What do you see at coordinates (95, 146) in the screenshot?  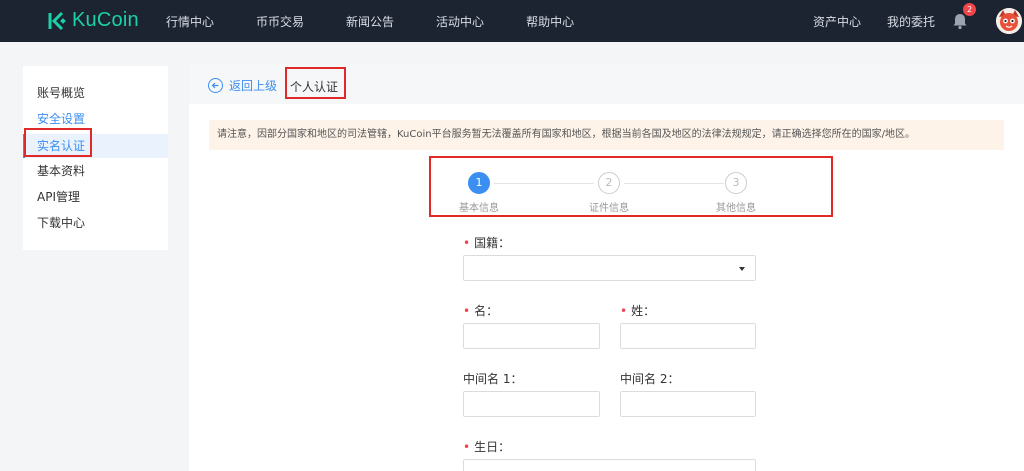 I see `sidebar-item-kyc: 实名认证` at bounding box center [95, 146].